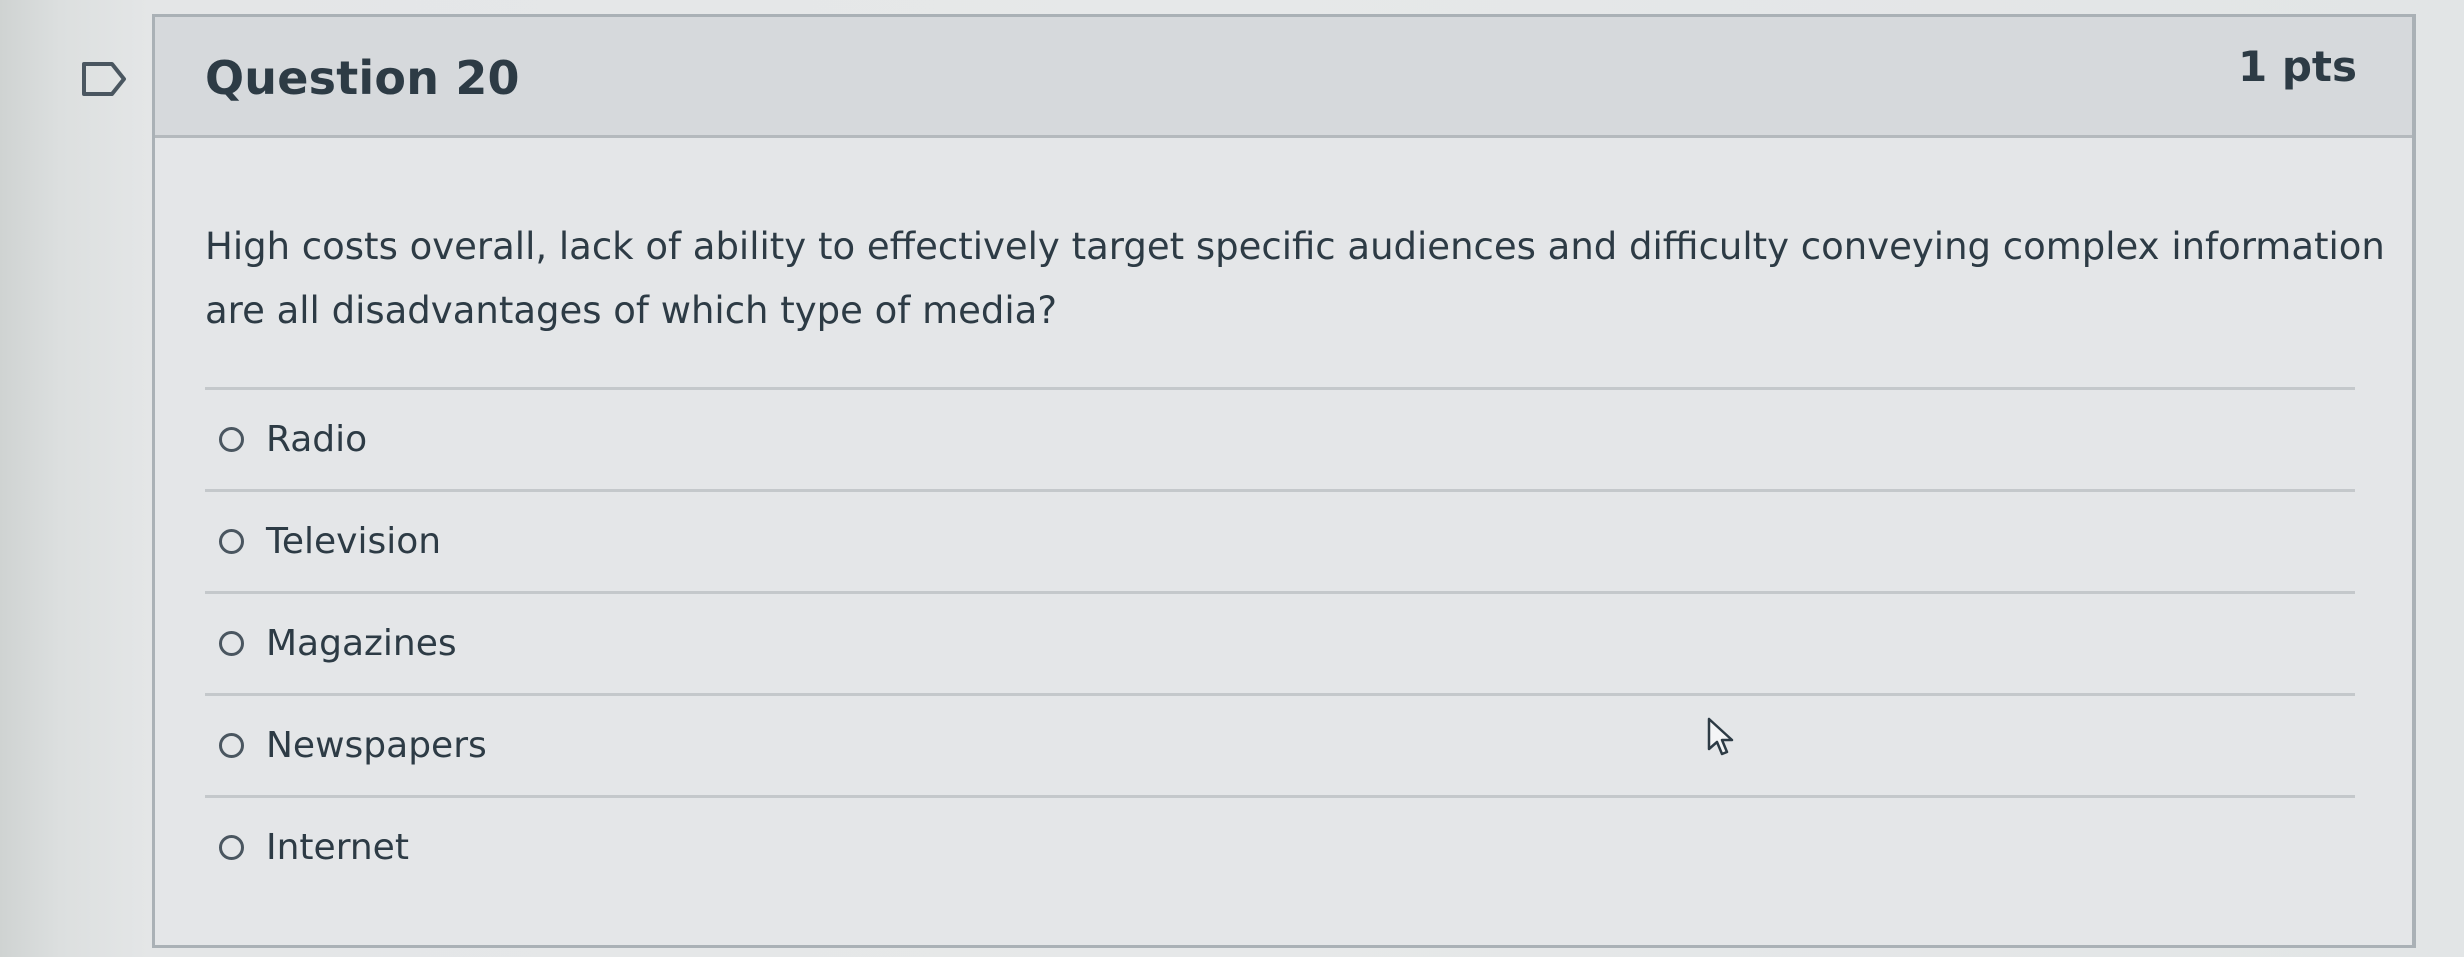 The image size is (2464, 957). Describe the element at coordinates (362, 78) in the screenshot. I see `question-title: Question 20` at that location.